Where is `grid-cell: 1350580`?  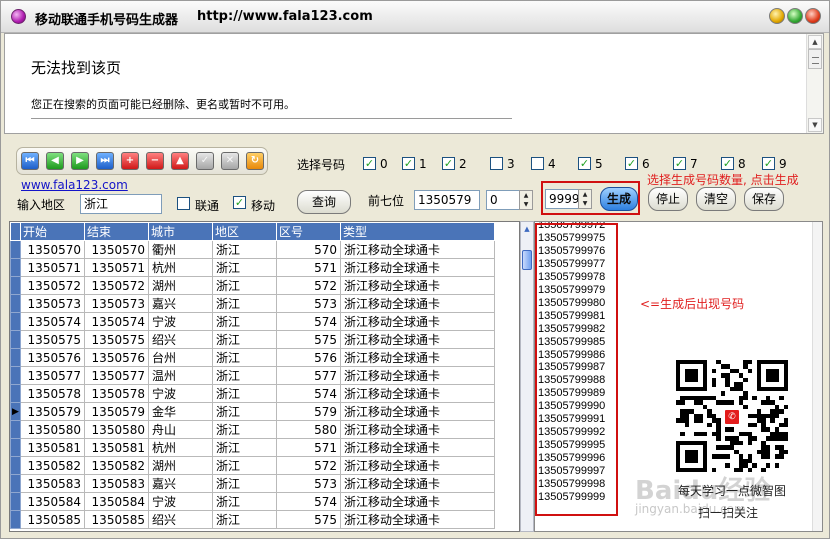 grid-cell: 1350580 is located at coordinates (52, 429).